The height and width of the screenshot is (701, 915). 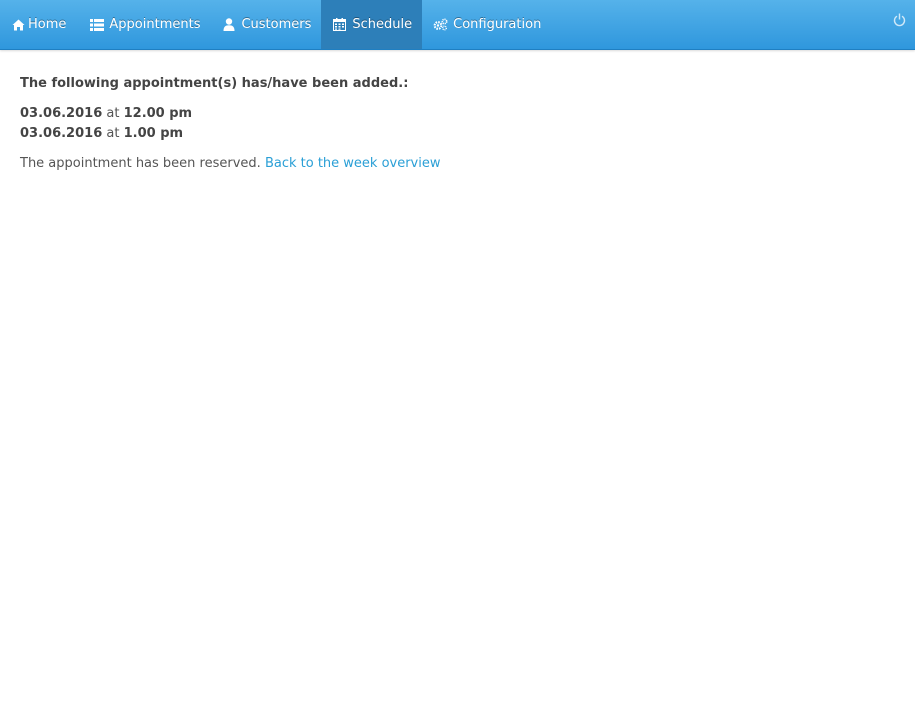 I want to click on nav-item-label: Home, so click(x=47, y=24).